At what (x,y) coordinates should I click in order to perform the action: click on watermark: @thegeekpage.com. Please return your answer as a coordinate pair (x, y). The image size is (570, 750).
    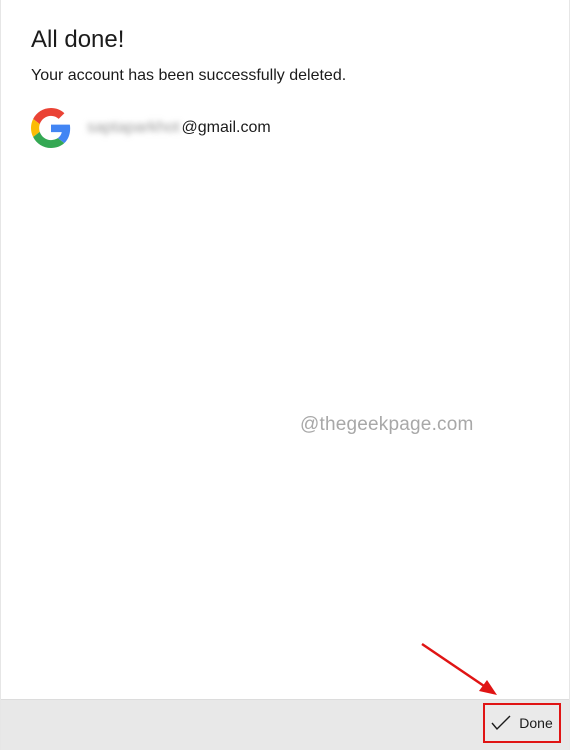
    Looking at the image, I should click on (387, 424).